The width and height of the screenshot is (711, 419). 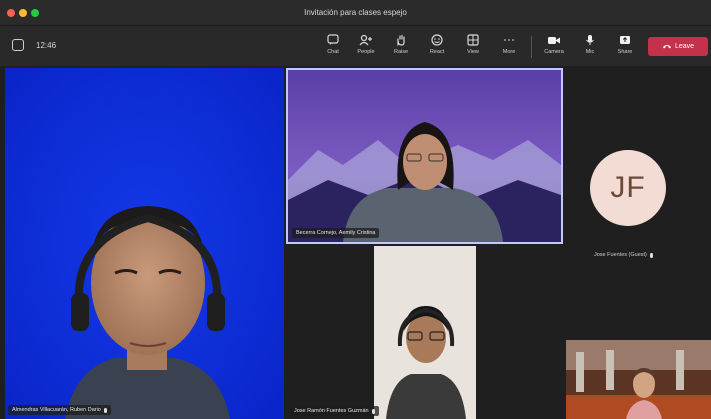 I want to click on share-icon, so click(x=625, y=40).